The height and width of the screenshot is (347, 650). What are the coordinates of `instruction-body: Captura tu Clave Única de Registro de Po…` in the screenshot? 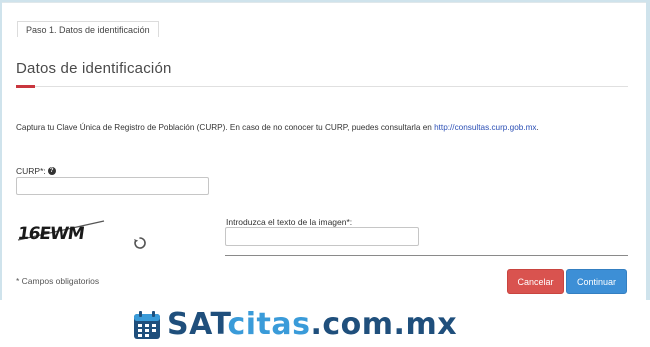 It's located at (225, 127).